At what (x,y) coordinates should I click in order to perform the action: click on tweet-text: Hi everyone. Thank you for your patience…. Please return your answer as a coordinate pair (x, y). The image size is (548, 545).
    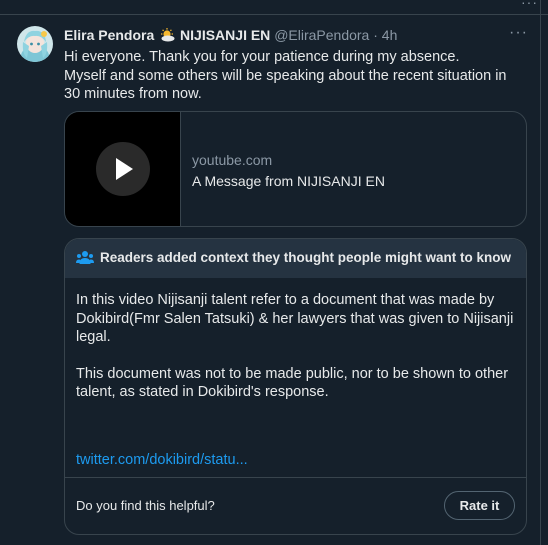
    Looking at the image, I should click on (294, 76).